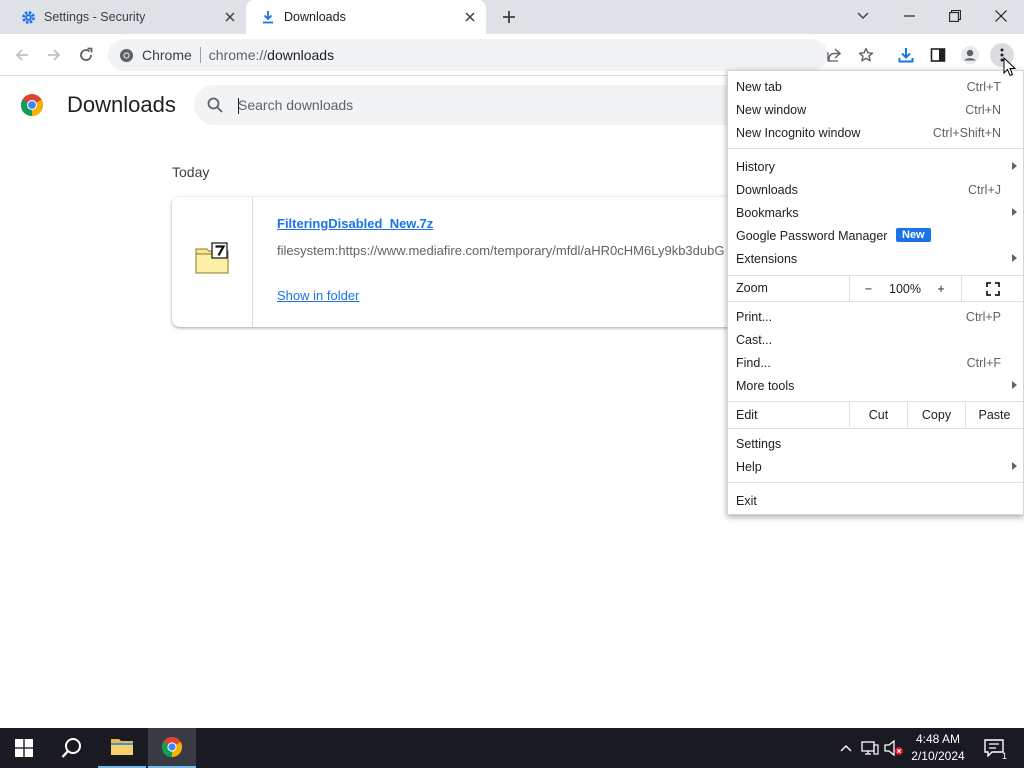 This screenshot has height=768, width=1024. What do you see at coordinates (875, 500) in the screenshot?
I see `menu-item-exit: Exit` at bounding box center [875, 500].